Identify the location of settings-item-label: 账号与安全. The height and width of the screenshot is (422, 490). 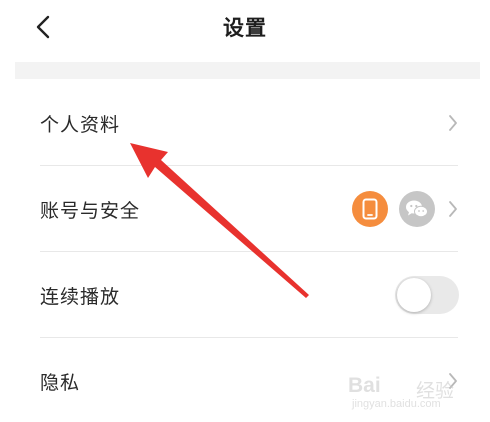
(90, 210).